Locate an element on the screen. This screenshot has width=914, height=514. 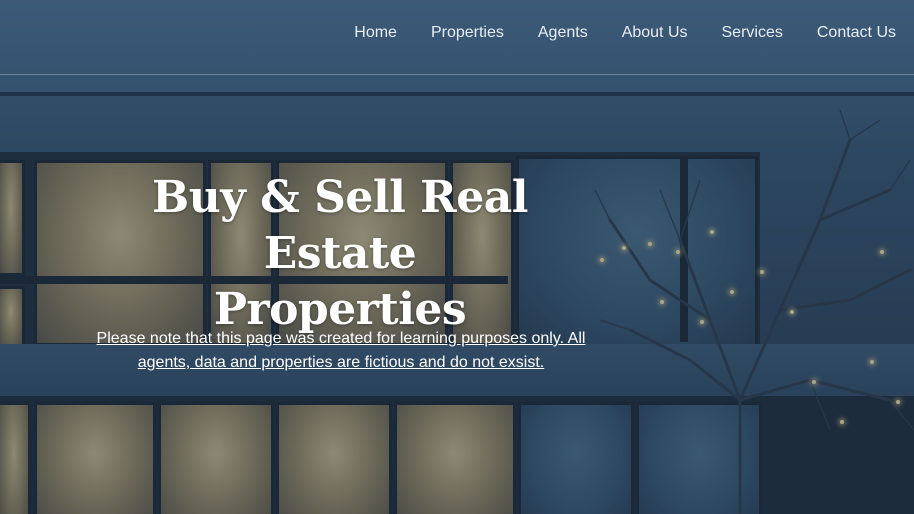
nav-item-agents: Agents is located at coordinates (563, 32).